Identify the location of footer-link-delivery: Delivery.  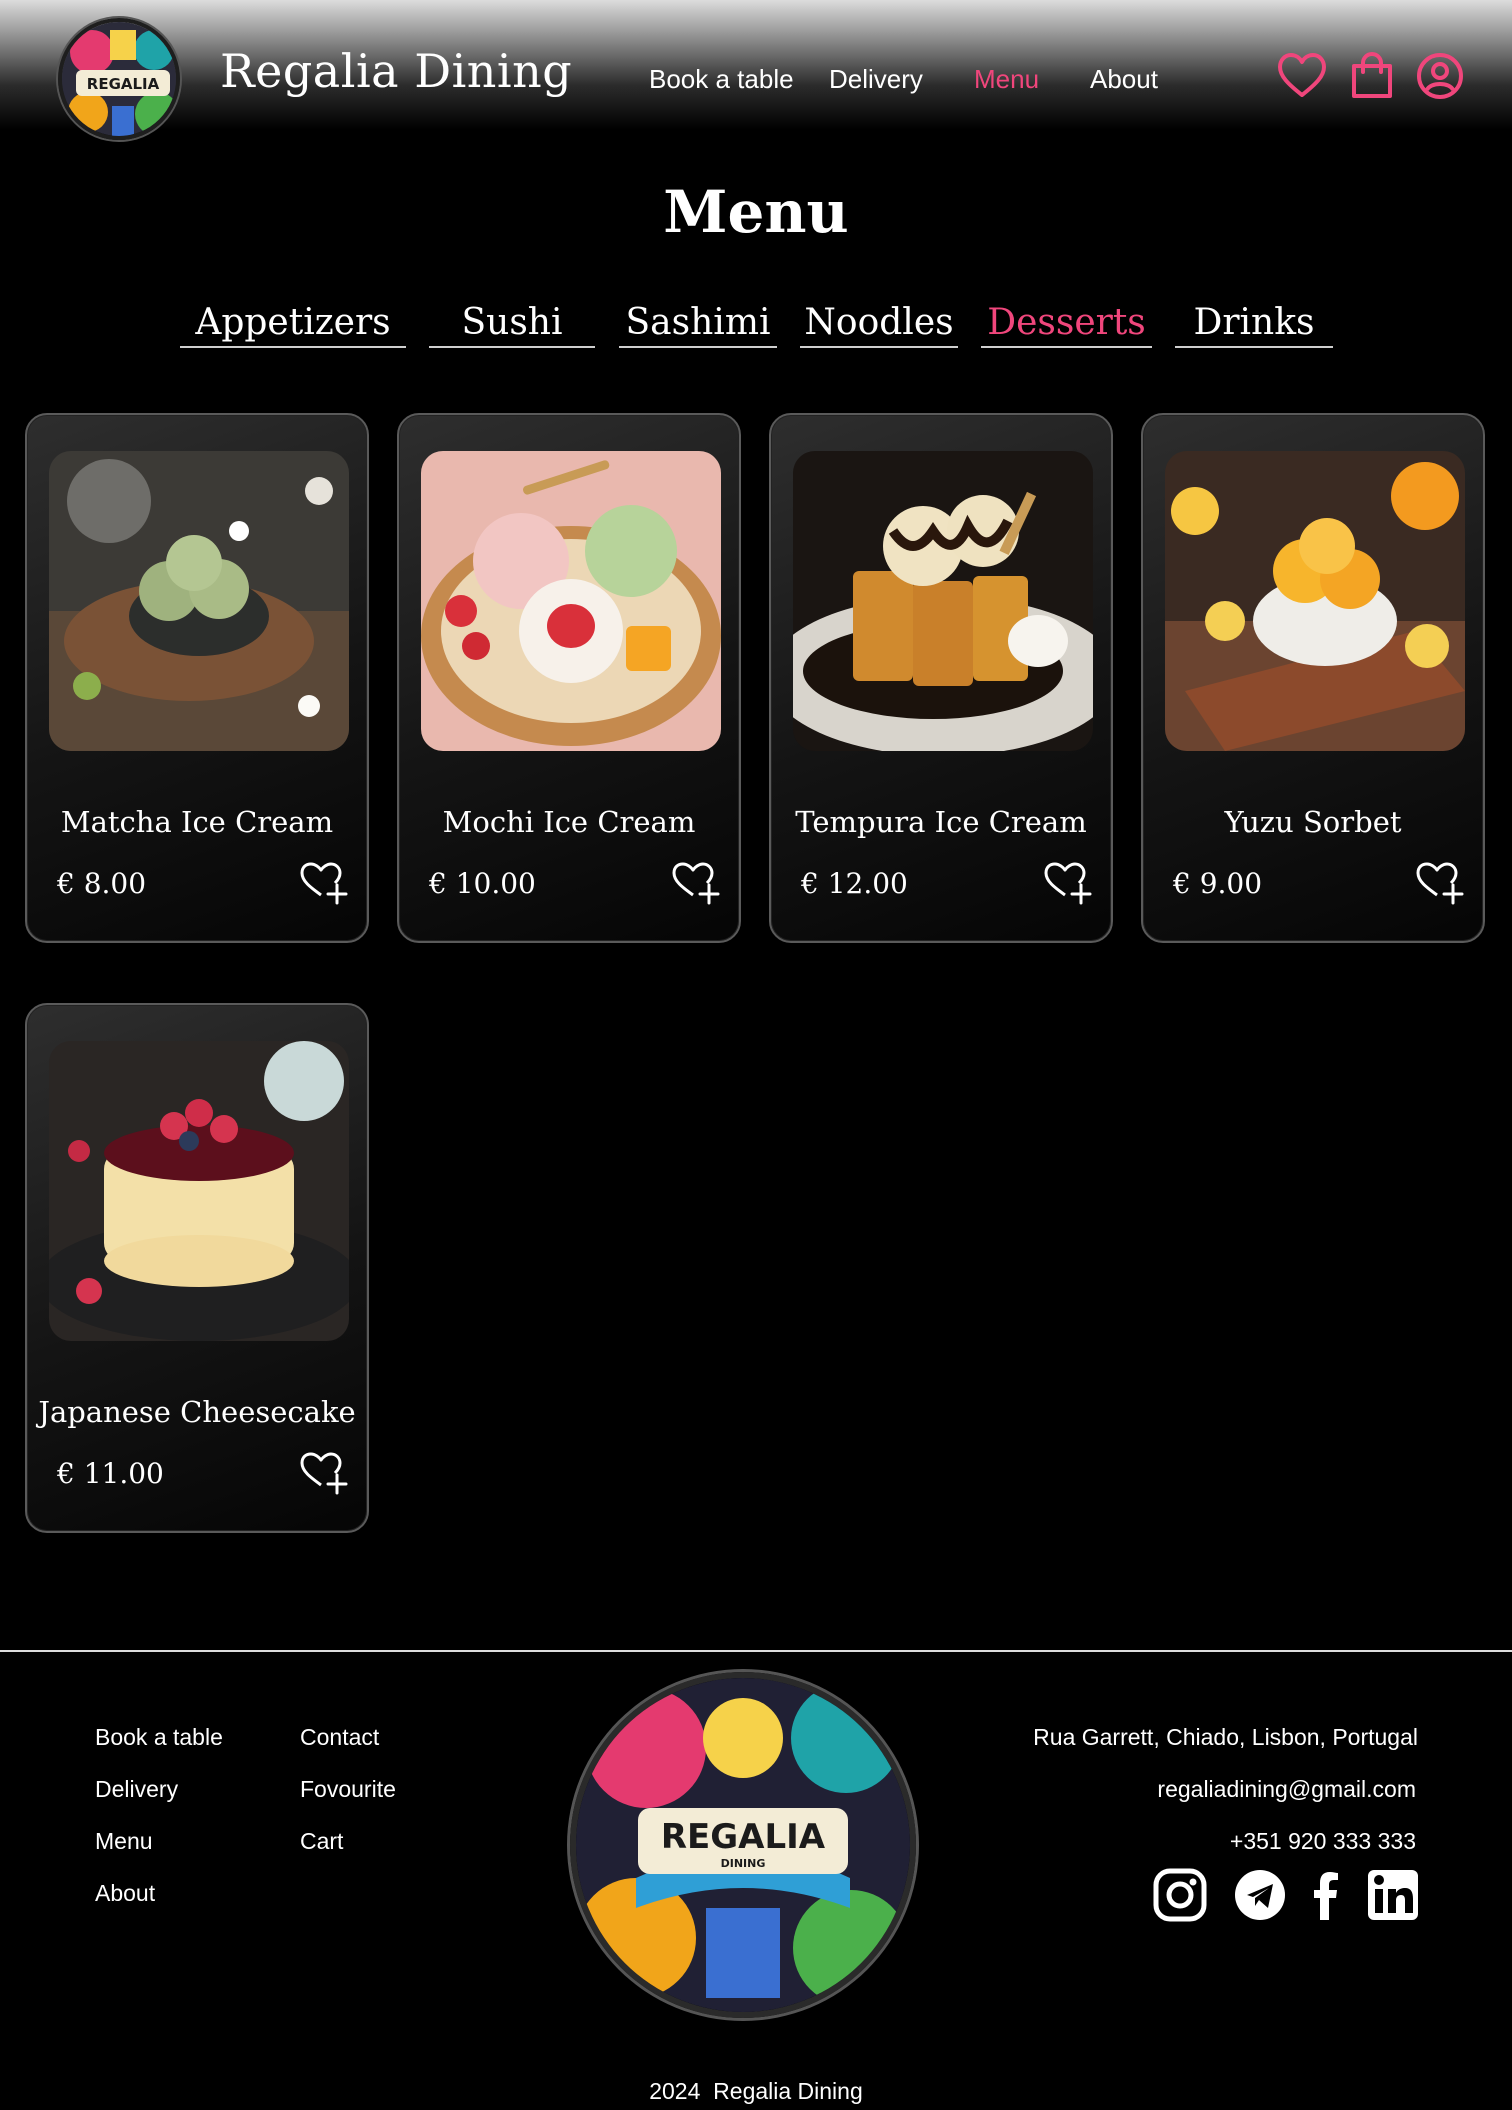
(136, 1789).